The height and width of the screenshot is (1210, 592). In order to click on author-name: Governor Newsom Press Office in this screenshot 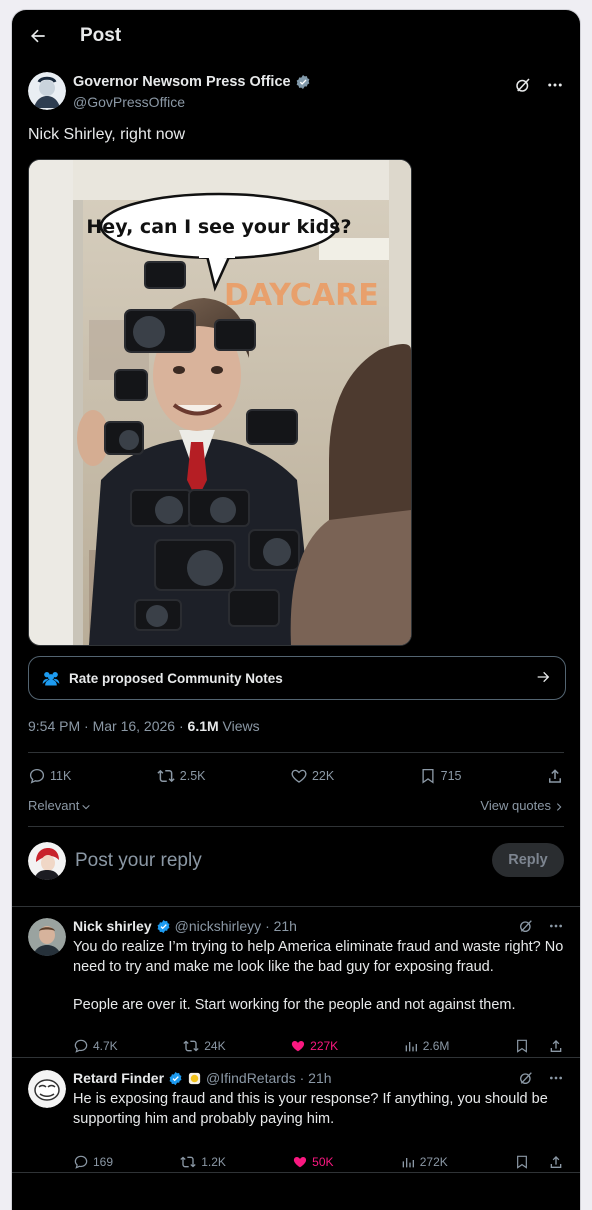, I will do `click(182, 82)`.